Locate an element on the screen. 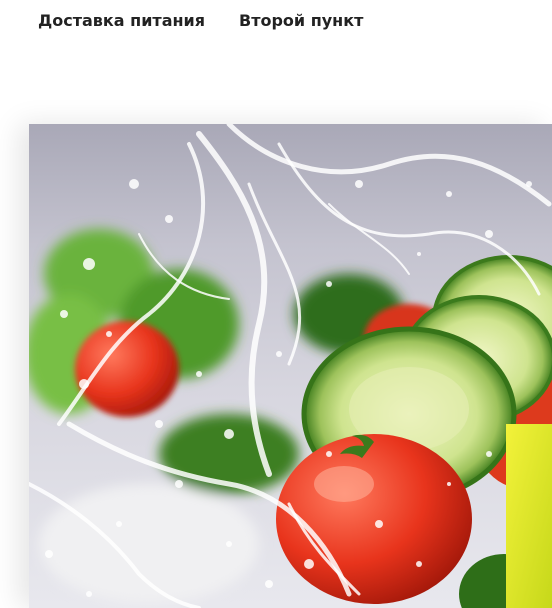  nav-link-label: Второй пункт is located at coordinates (301, 20).